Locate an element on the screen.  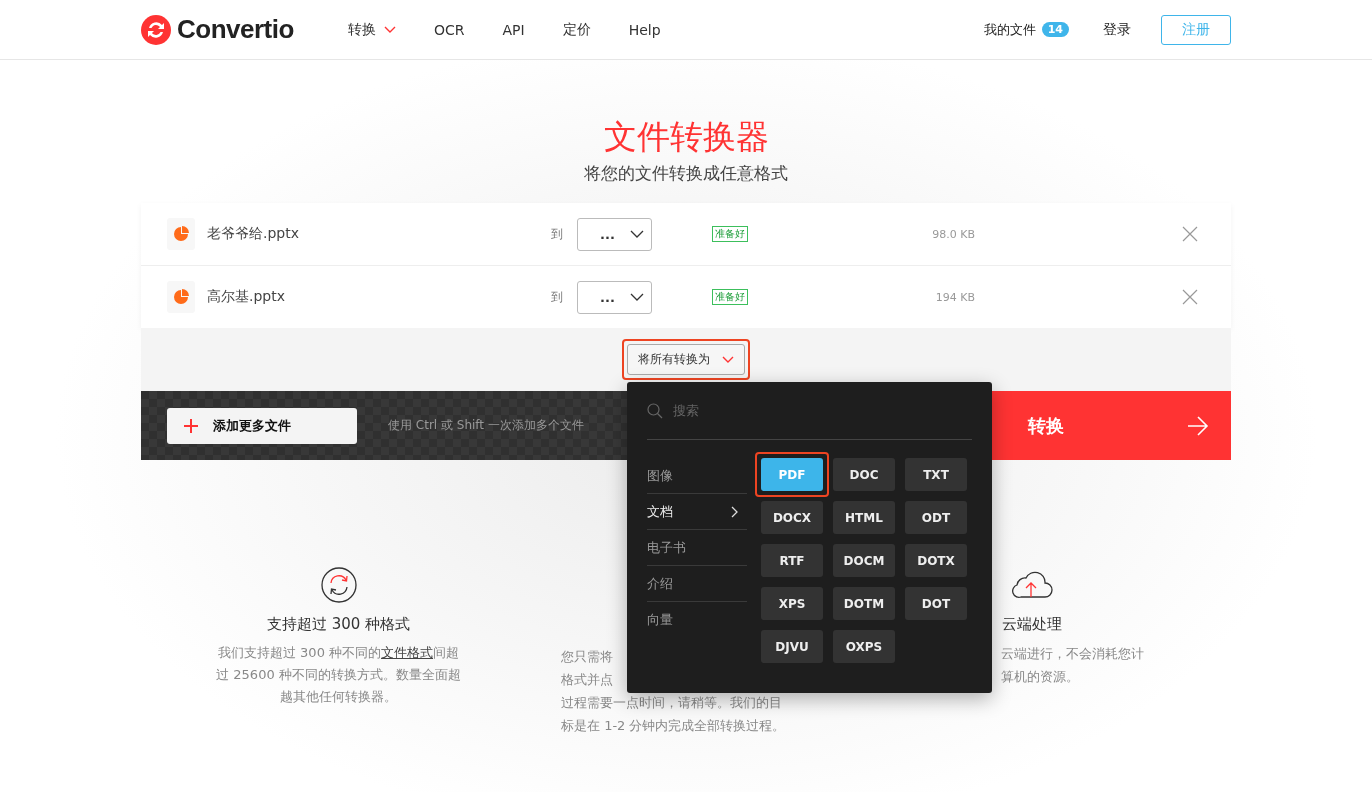
feature-description: 过程需要一点时间，请稍等。我们的目 is located at coordinates (672, 703).